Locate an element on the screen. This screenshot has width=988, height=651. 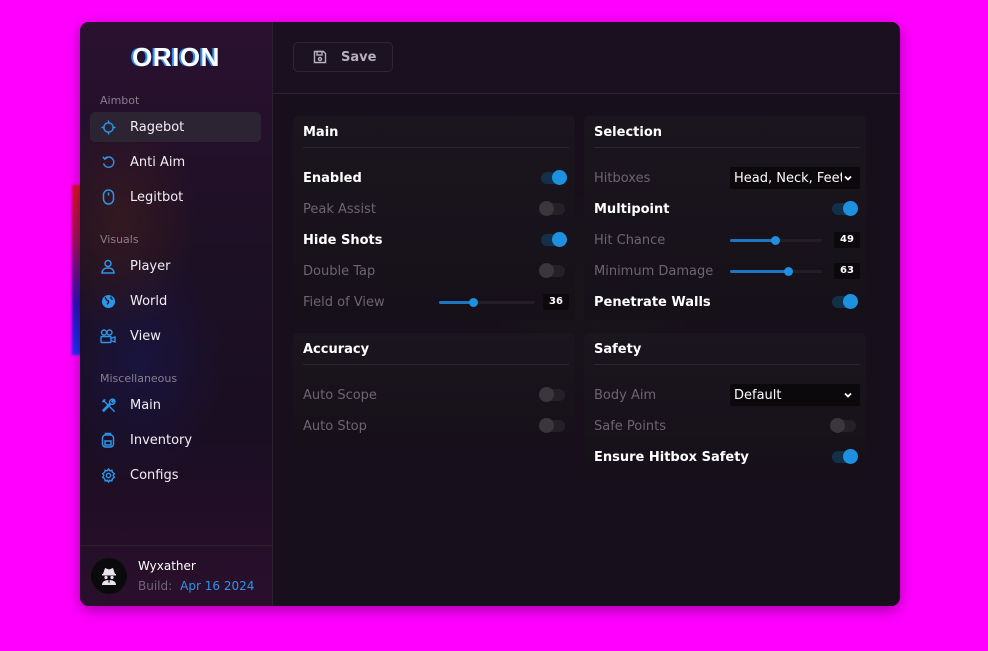
setting-body-aim: Body Aim Default is located at coordinates (727, 395).